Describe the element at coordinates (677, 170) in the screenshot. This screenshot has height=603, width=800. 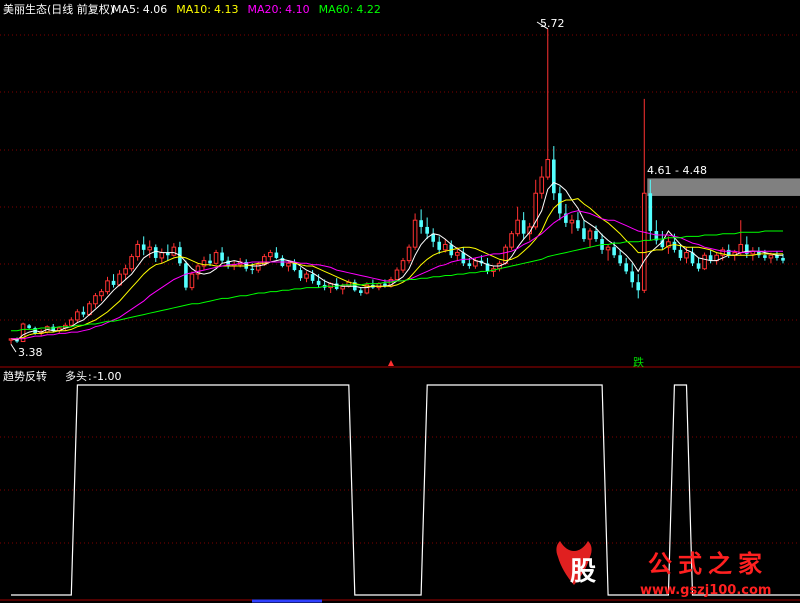
I see `range-box-label: 4.61 - 4.48` at that location.